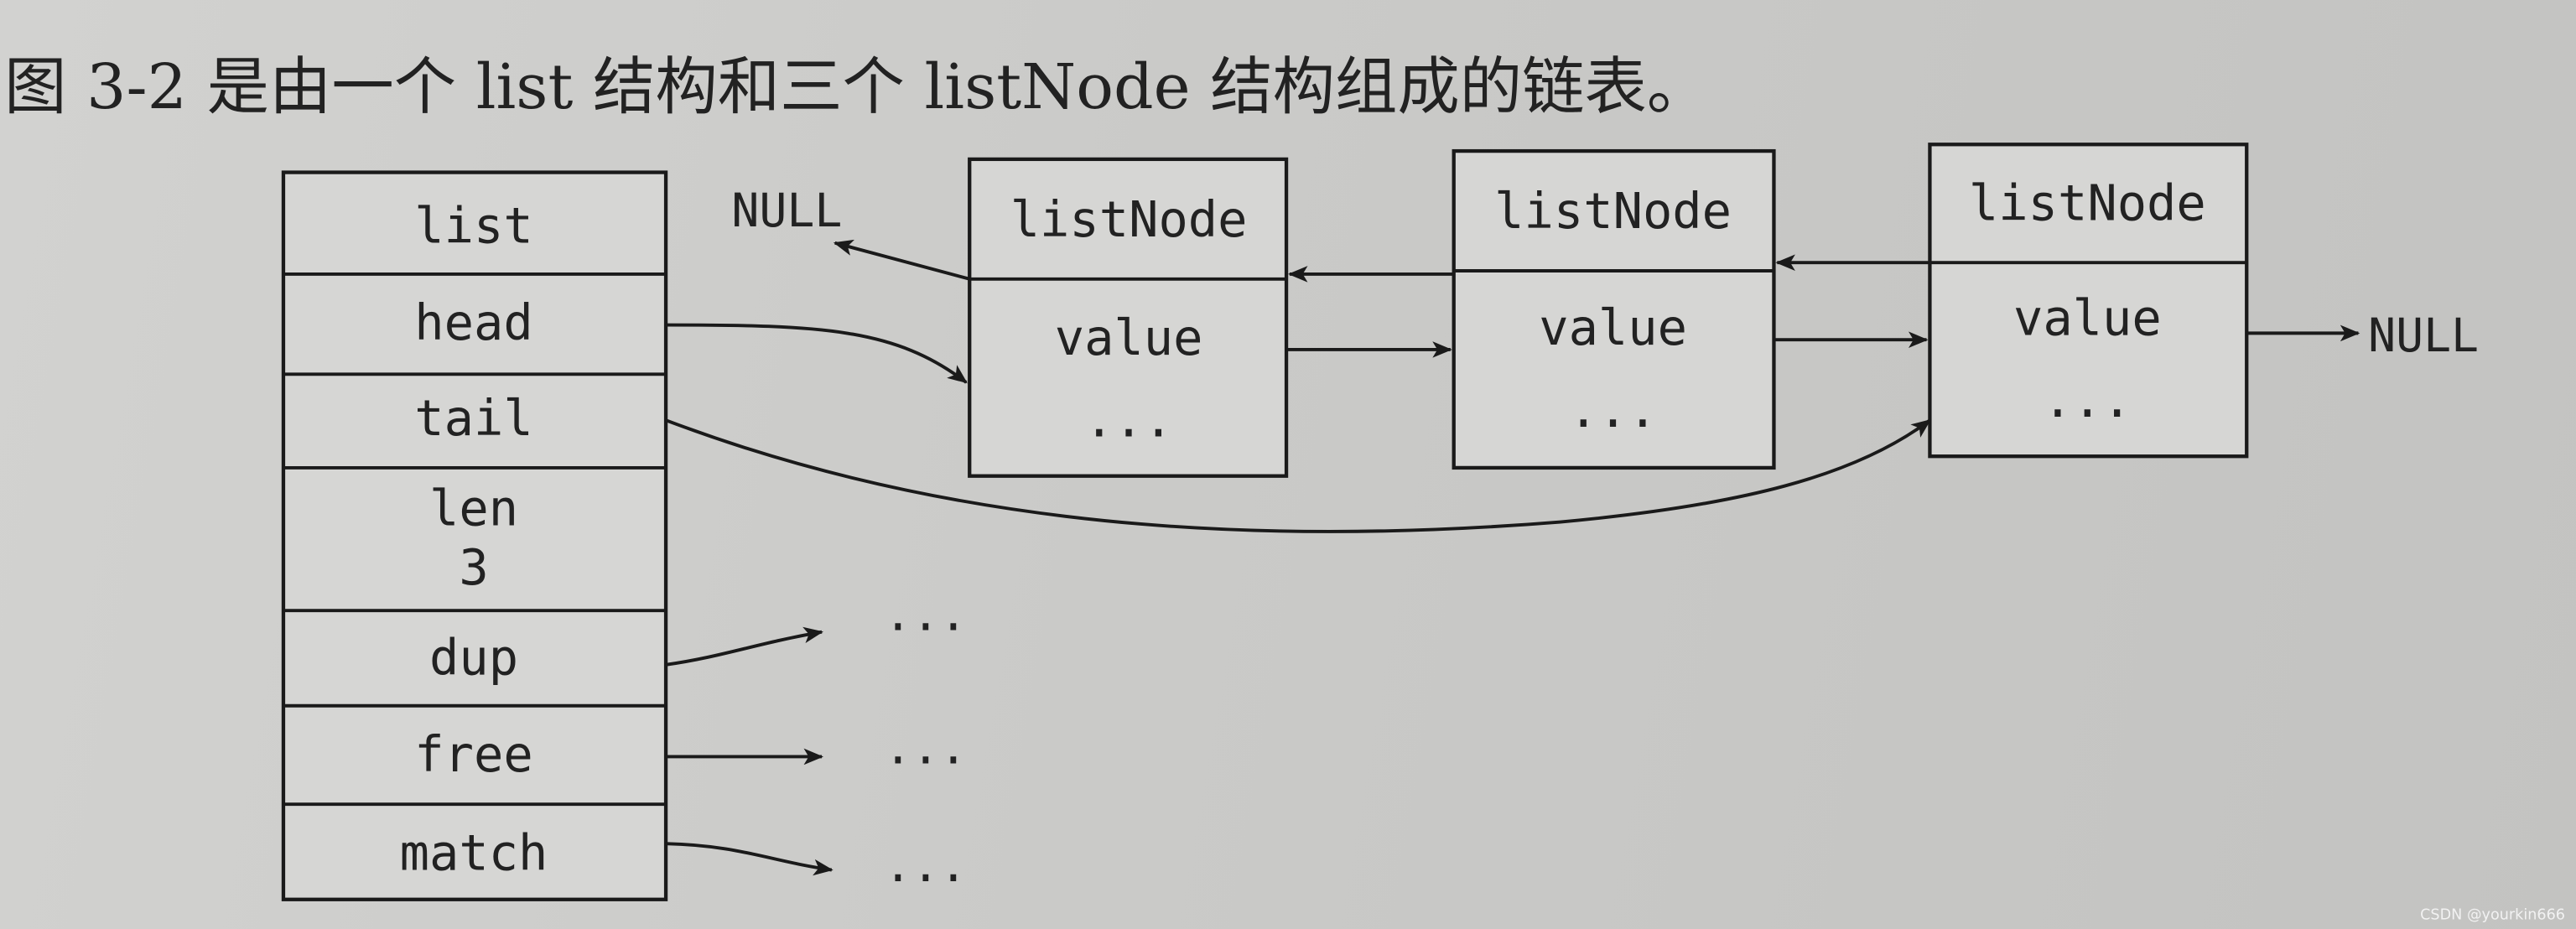 This screenshot has height=929, width=2576. What do you see at coordinates (786, 210) in the screenshot?
I see `null-prev-label: NULL` at bounding box center [786, 210].